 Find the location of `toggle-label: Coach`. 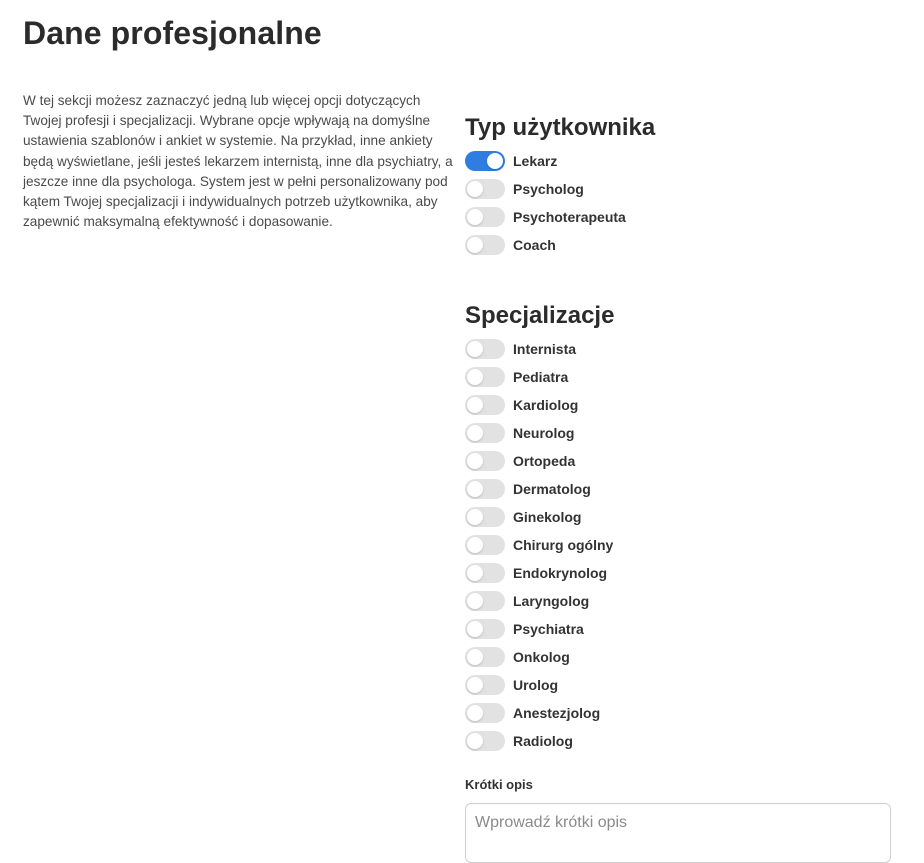

toggle-label: Coach is located at coordinates (534, 245).